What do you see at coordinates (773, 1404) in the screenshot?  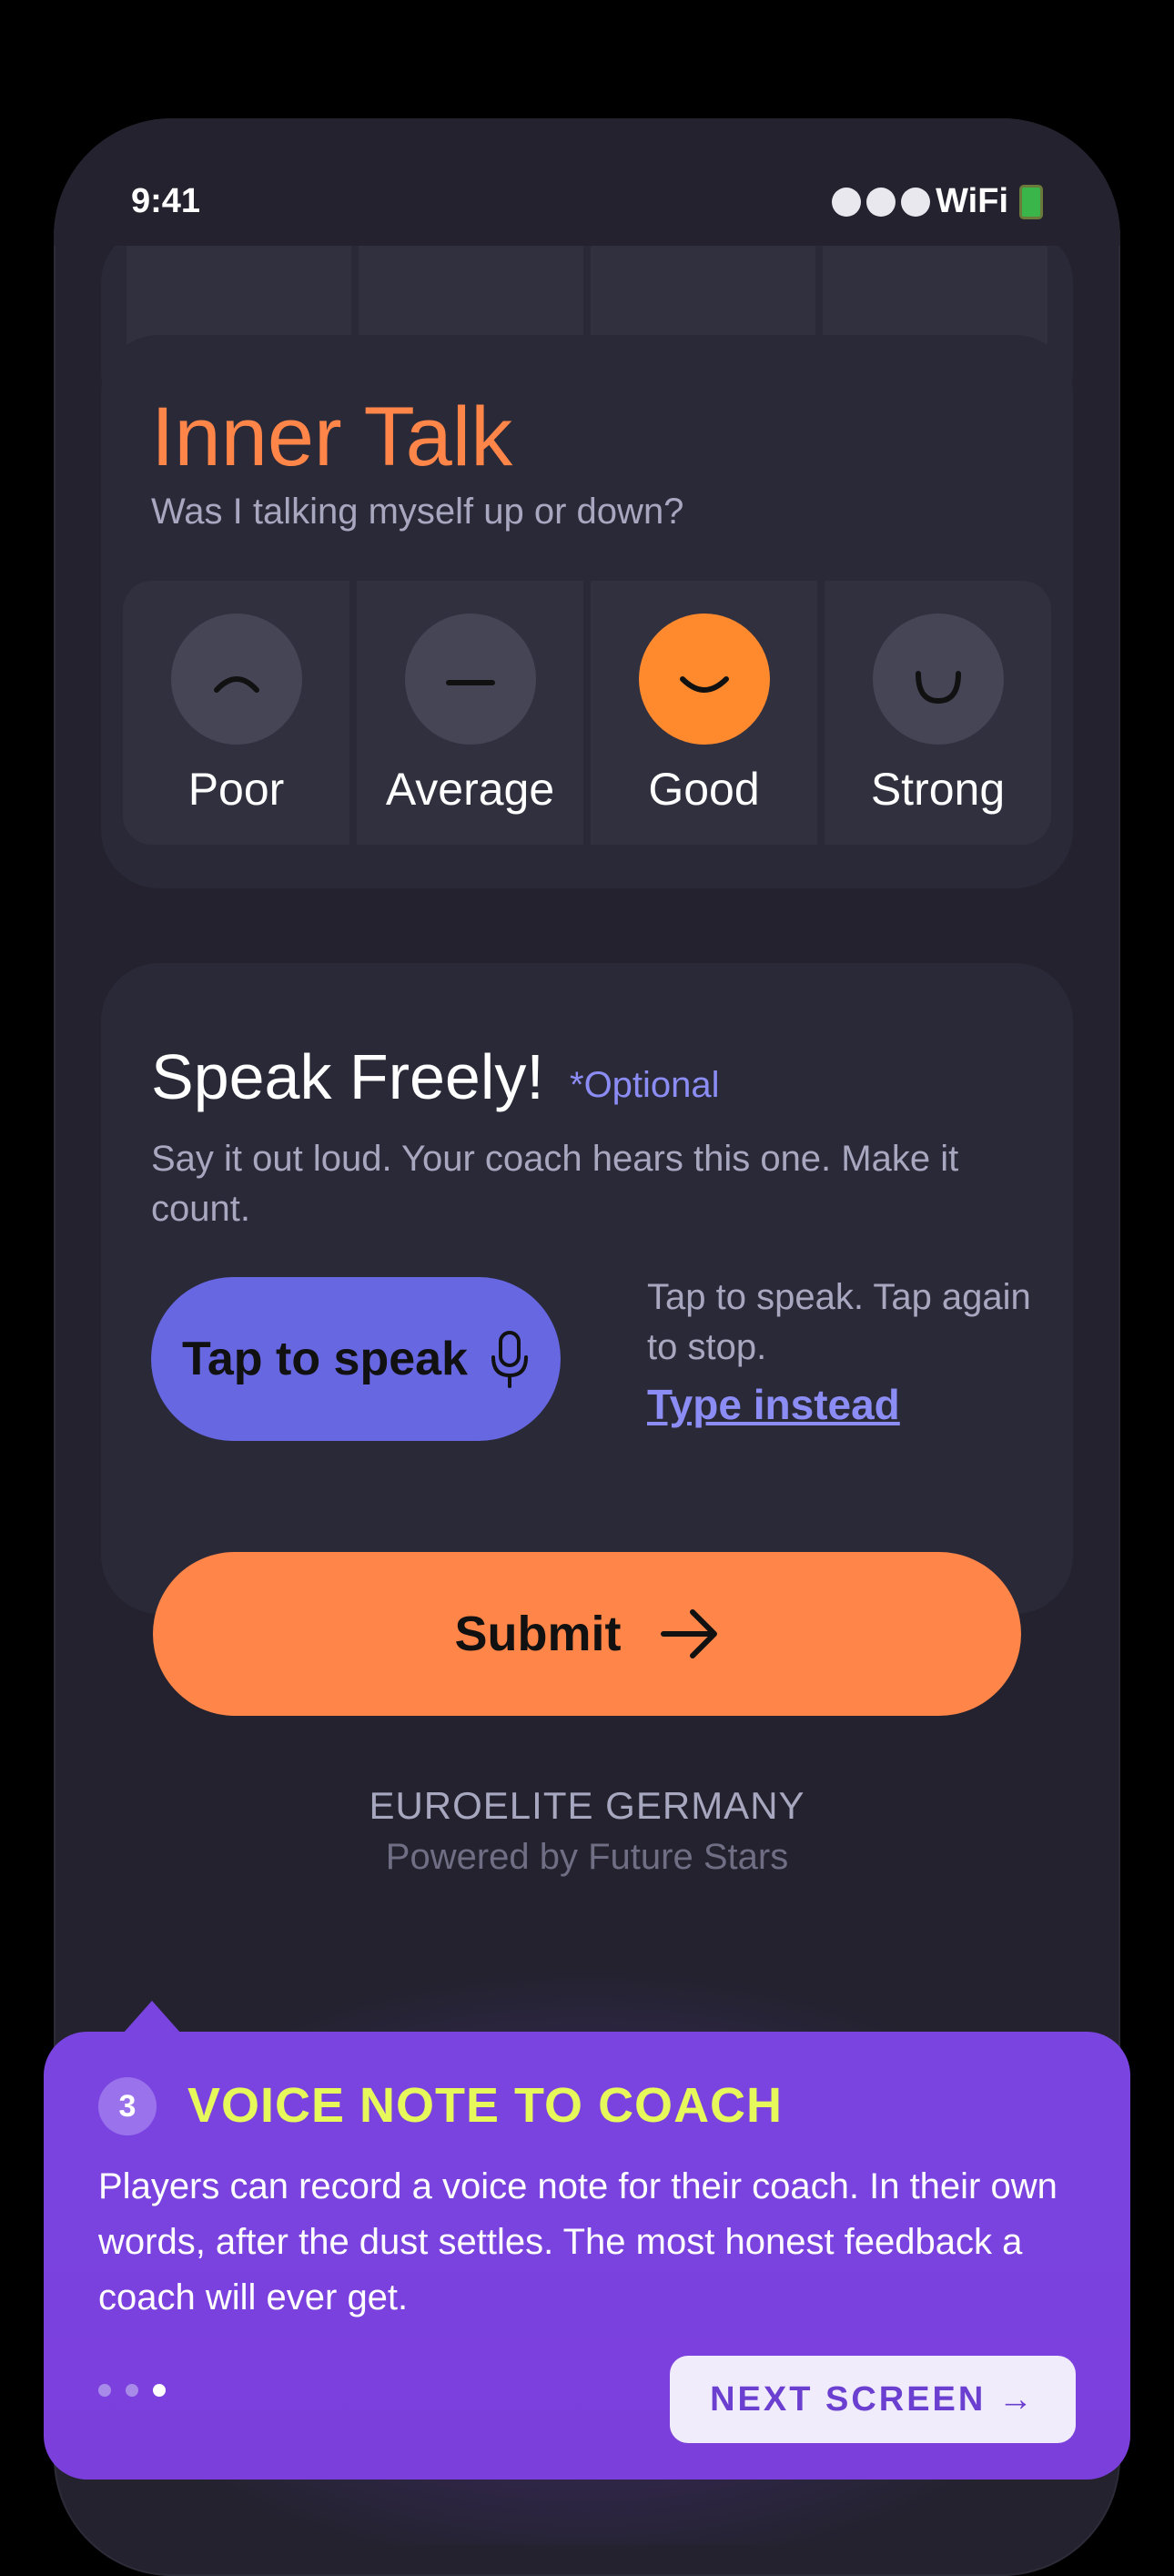 I see `type-instead-link: Type instead` at bounding box center [773, 1404].